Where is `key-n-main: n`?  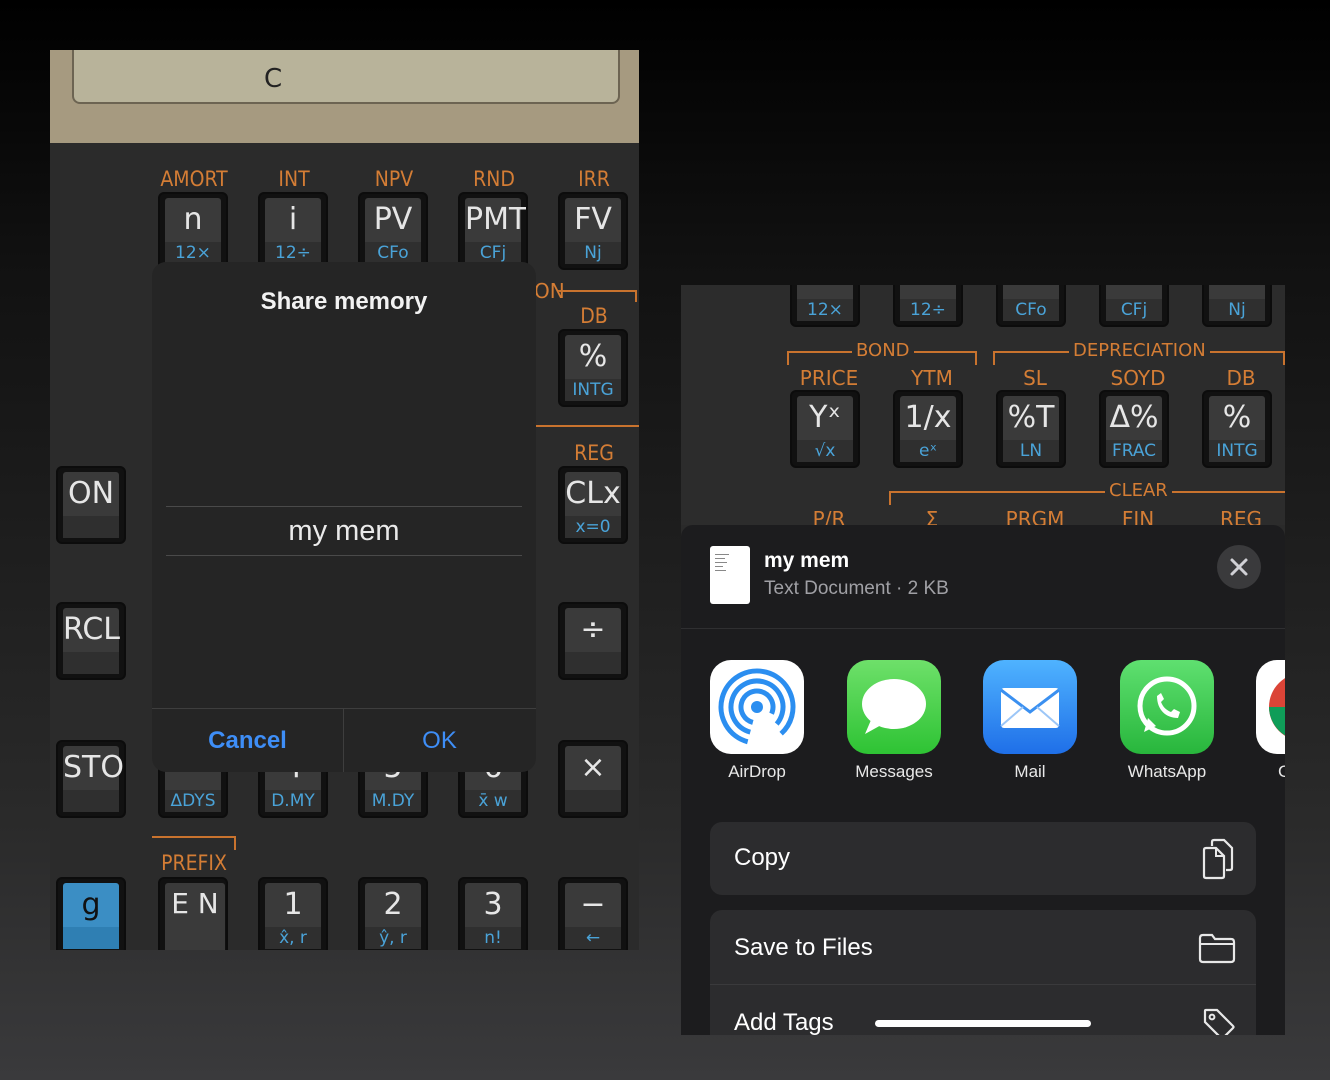
key-n-main: n is located at coordinates (193, 220).